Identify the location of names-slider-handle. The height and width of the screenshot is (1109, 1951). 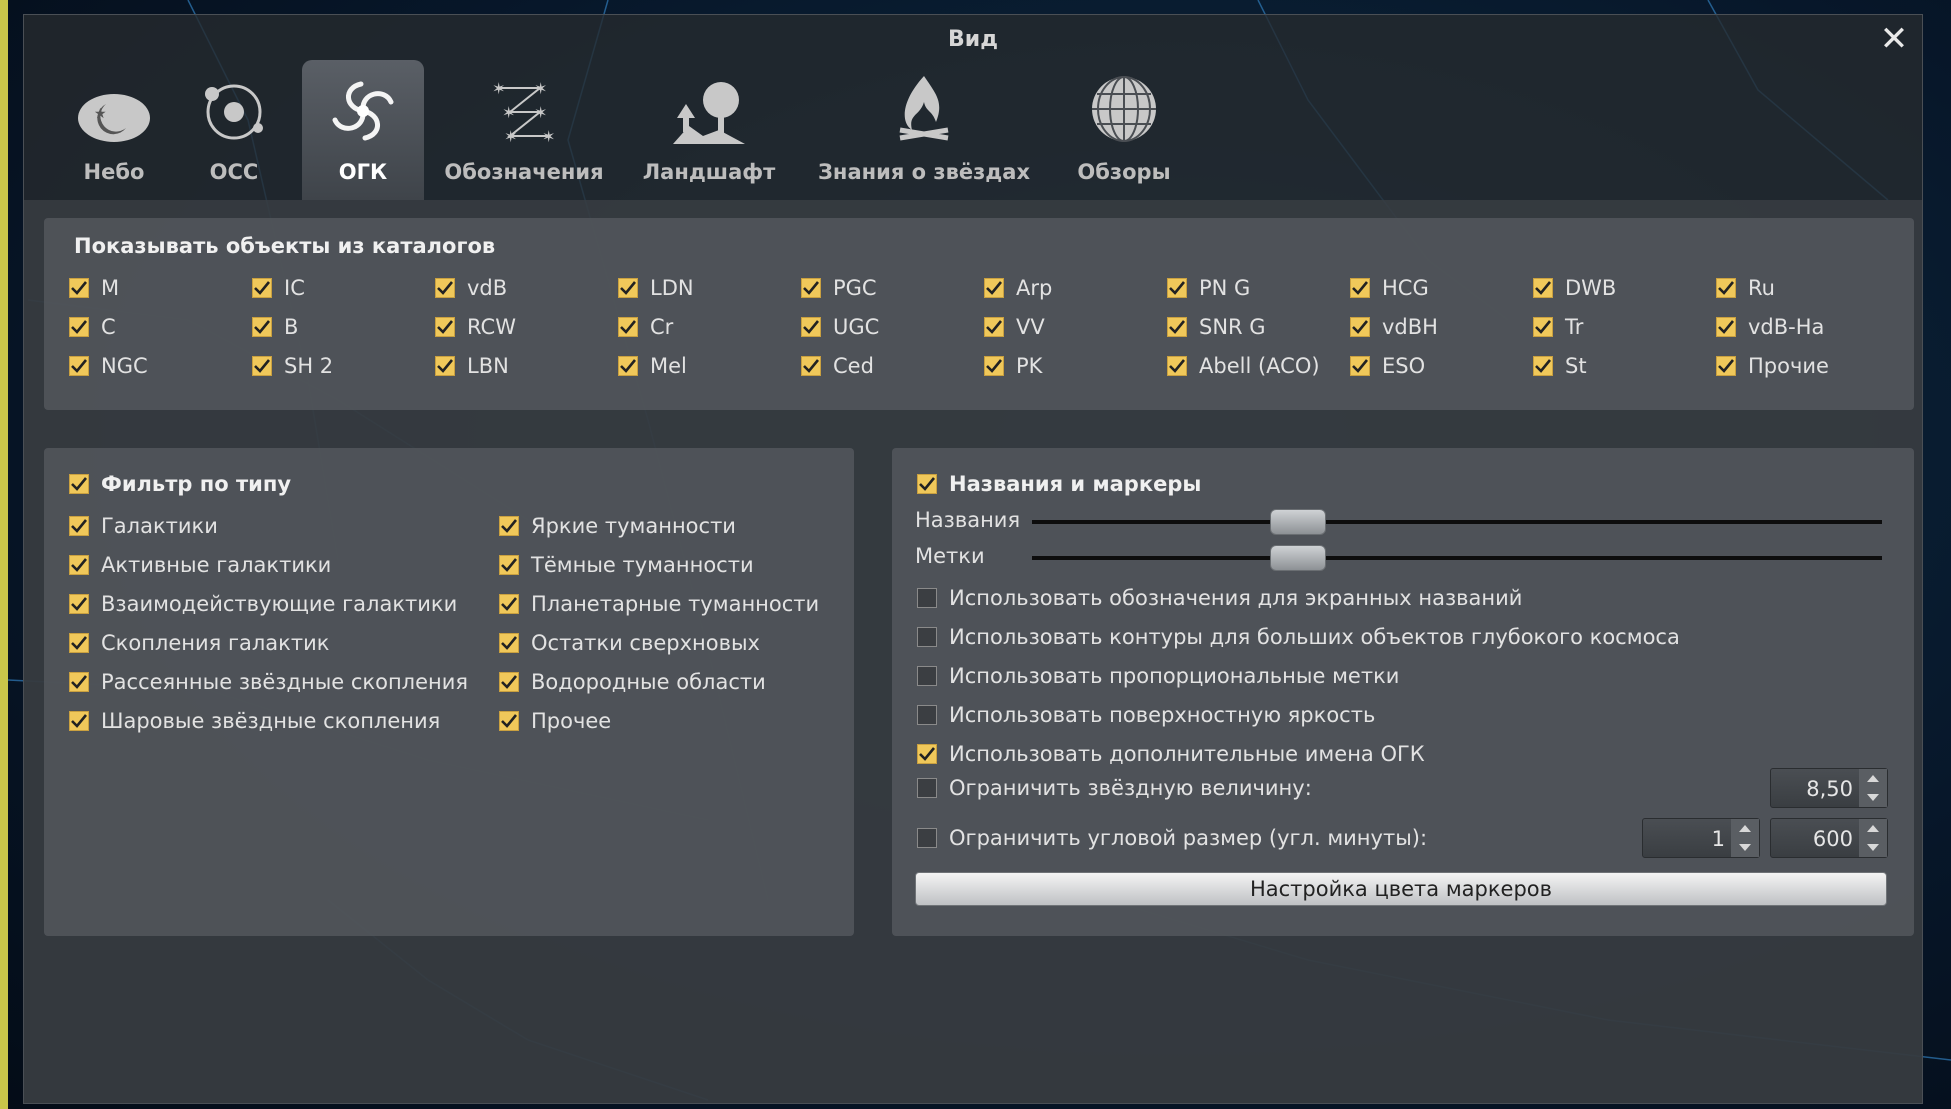
(1298, 522).